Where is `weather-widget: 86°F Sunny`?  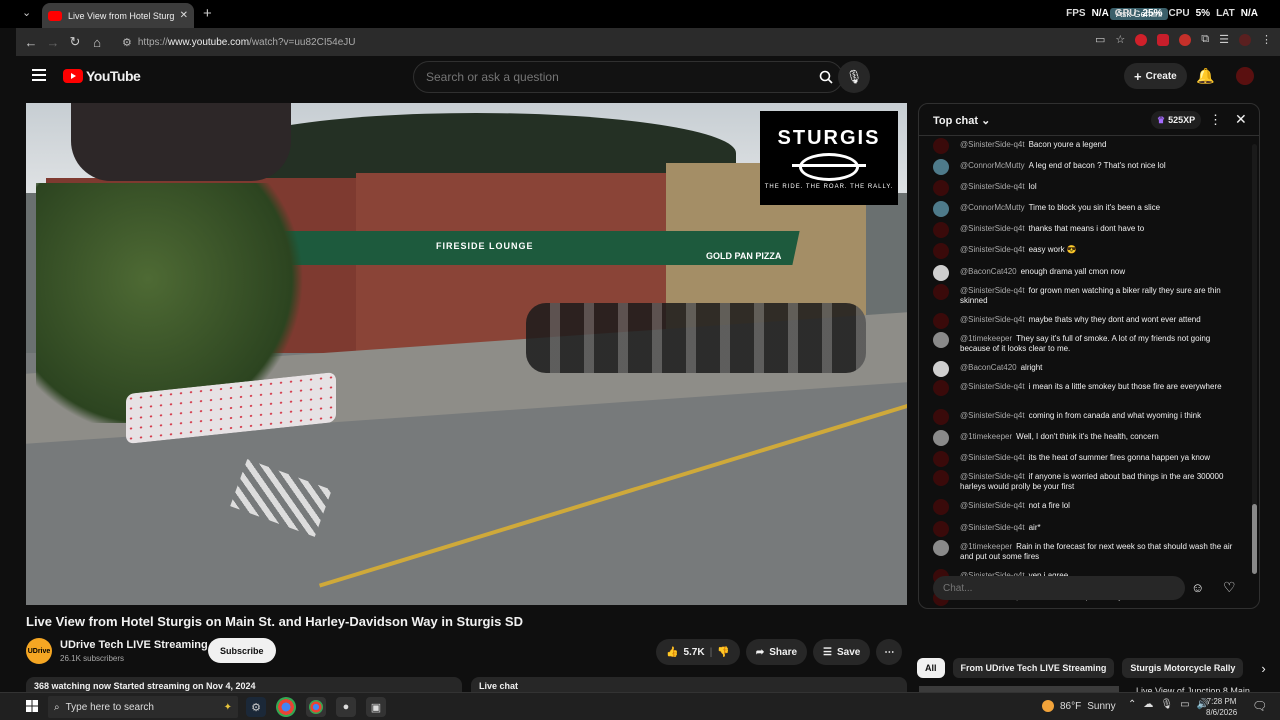 weather-widget: 86°F Sunny is located at coordinates (1079, 706).